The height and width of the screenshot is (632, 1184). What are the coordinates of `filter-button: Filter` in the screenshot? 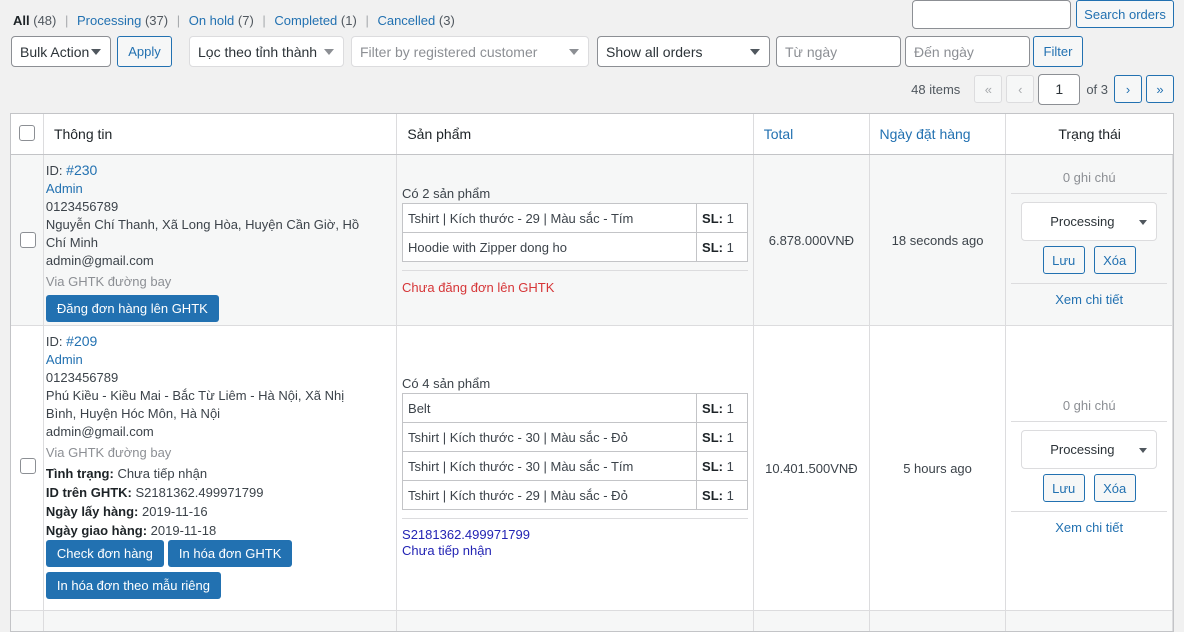 It's located at (1058, 51).